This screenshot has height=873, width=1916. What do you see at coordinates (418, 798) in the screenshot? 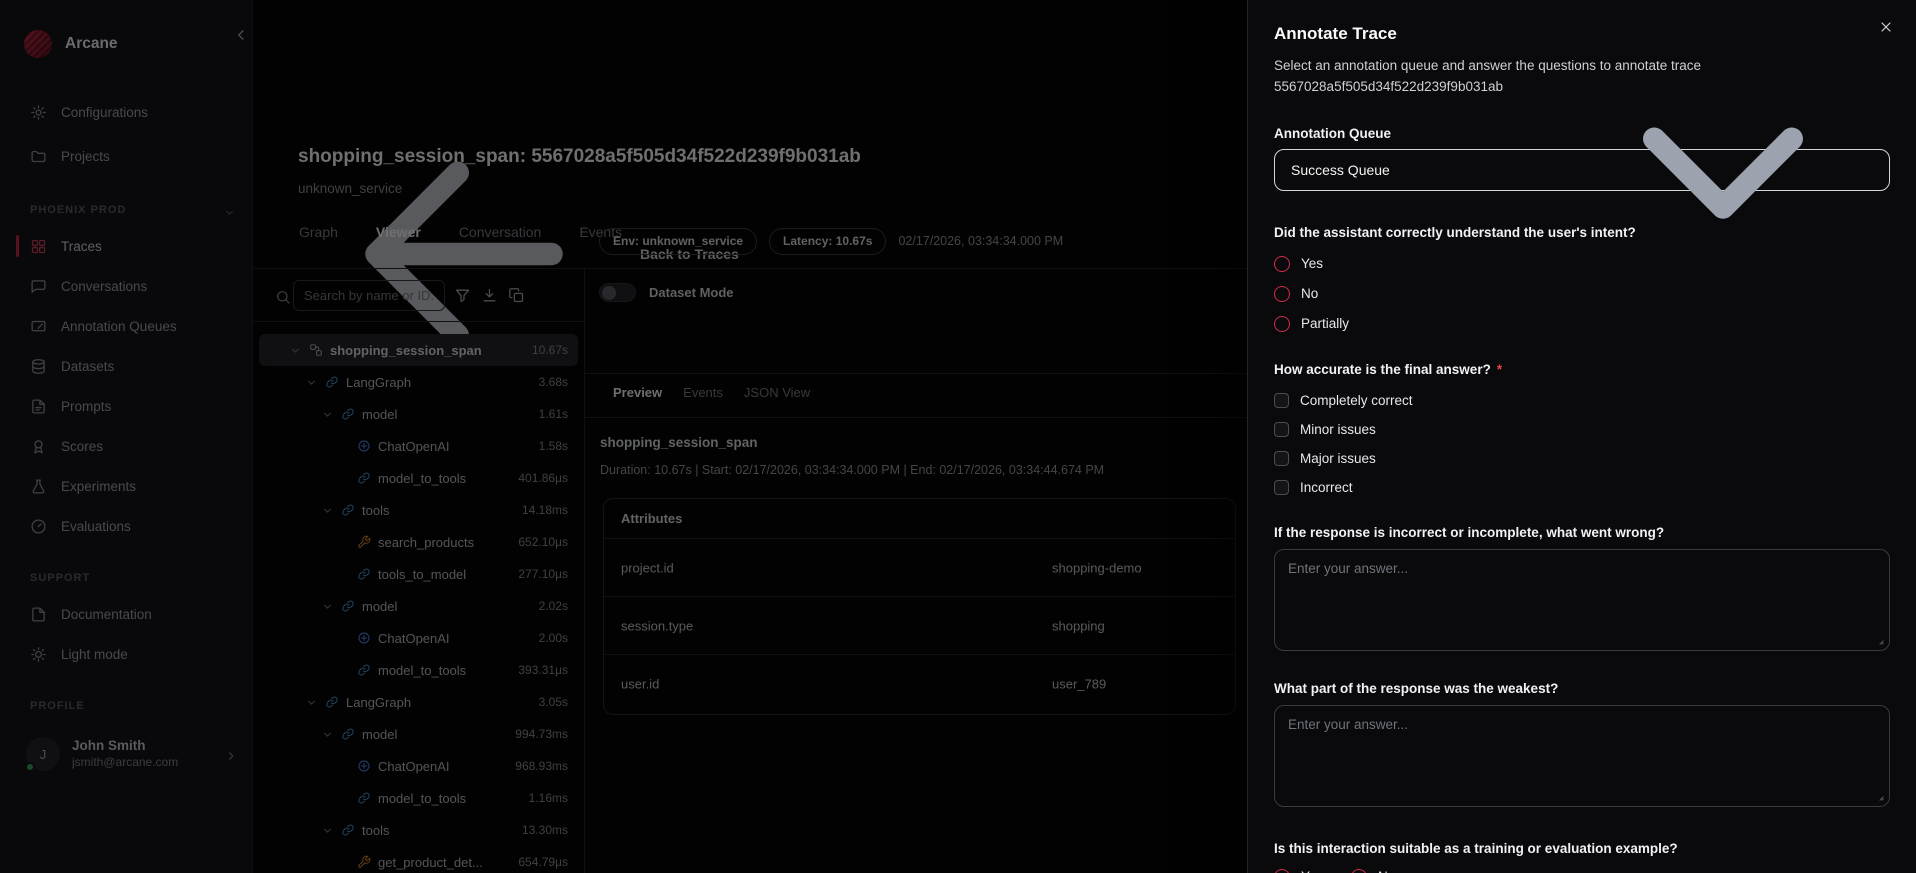
I see `tree-row-model-to-tools: model_to_tools 1.16ms` at bounding box center [418, 798].